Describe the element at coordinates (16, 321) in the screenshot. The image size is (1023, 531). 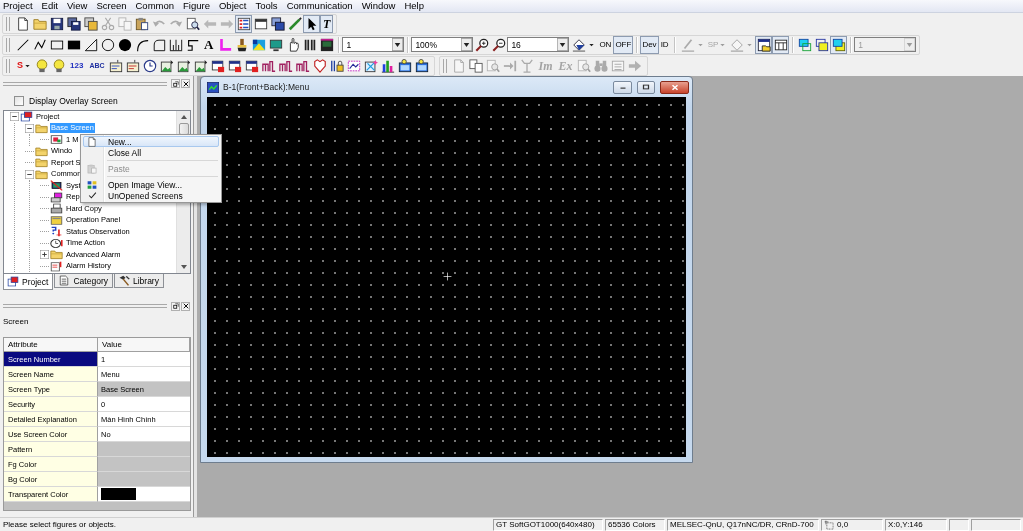
I see `panel-title: Screen` at that location.